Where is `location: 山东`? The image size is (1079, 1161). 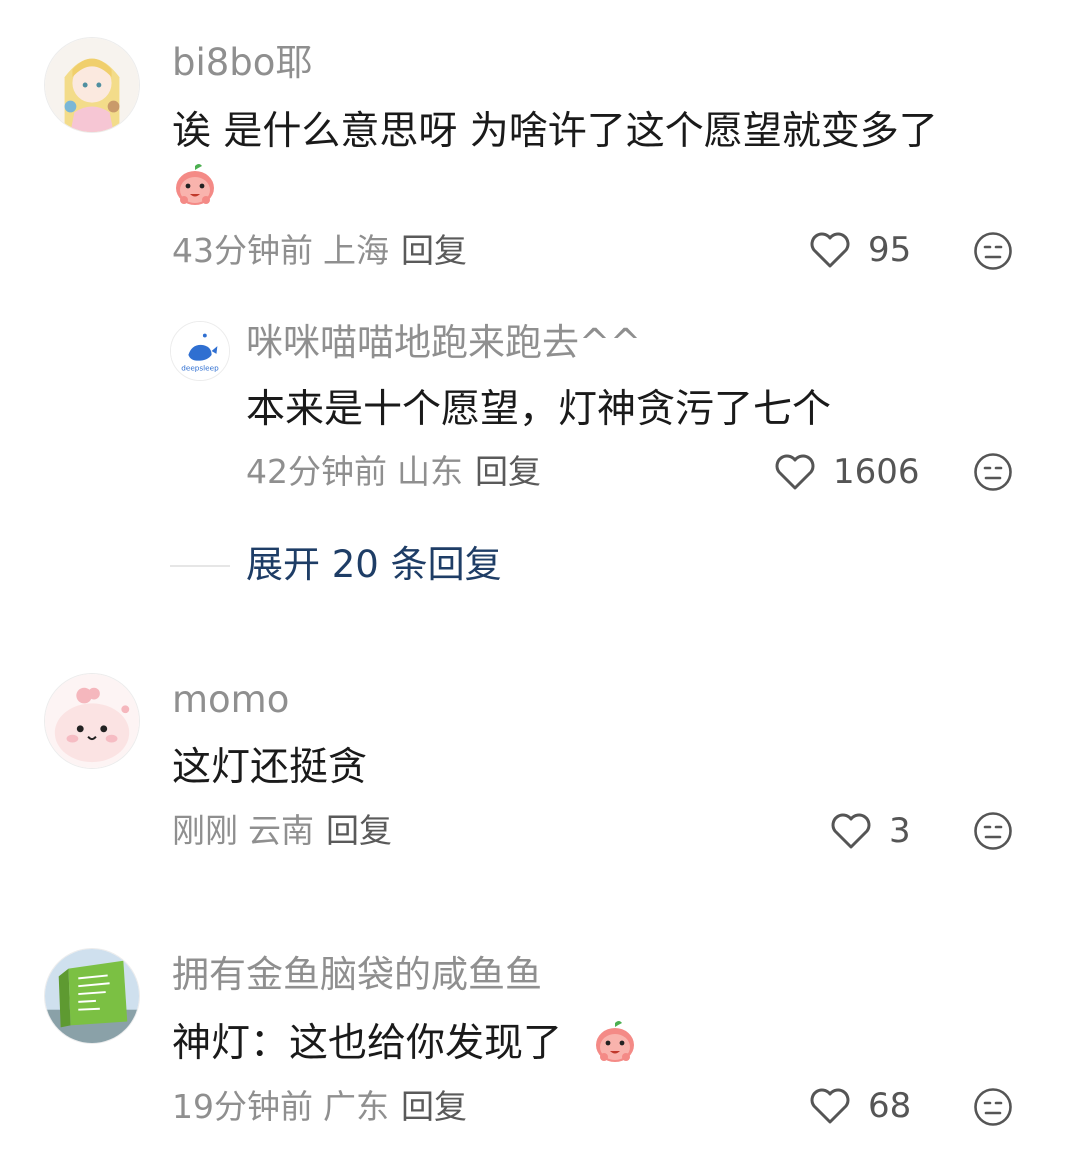
location: 山东 is located at coordinates (430, 471).